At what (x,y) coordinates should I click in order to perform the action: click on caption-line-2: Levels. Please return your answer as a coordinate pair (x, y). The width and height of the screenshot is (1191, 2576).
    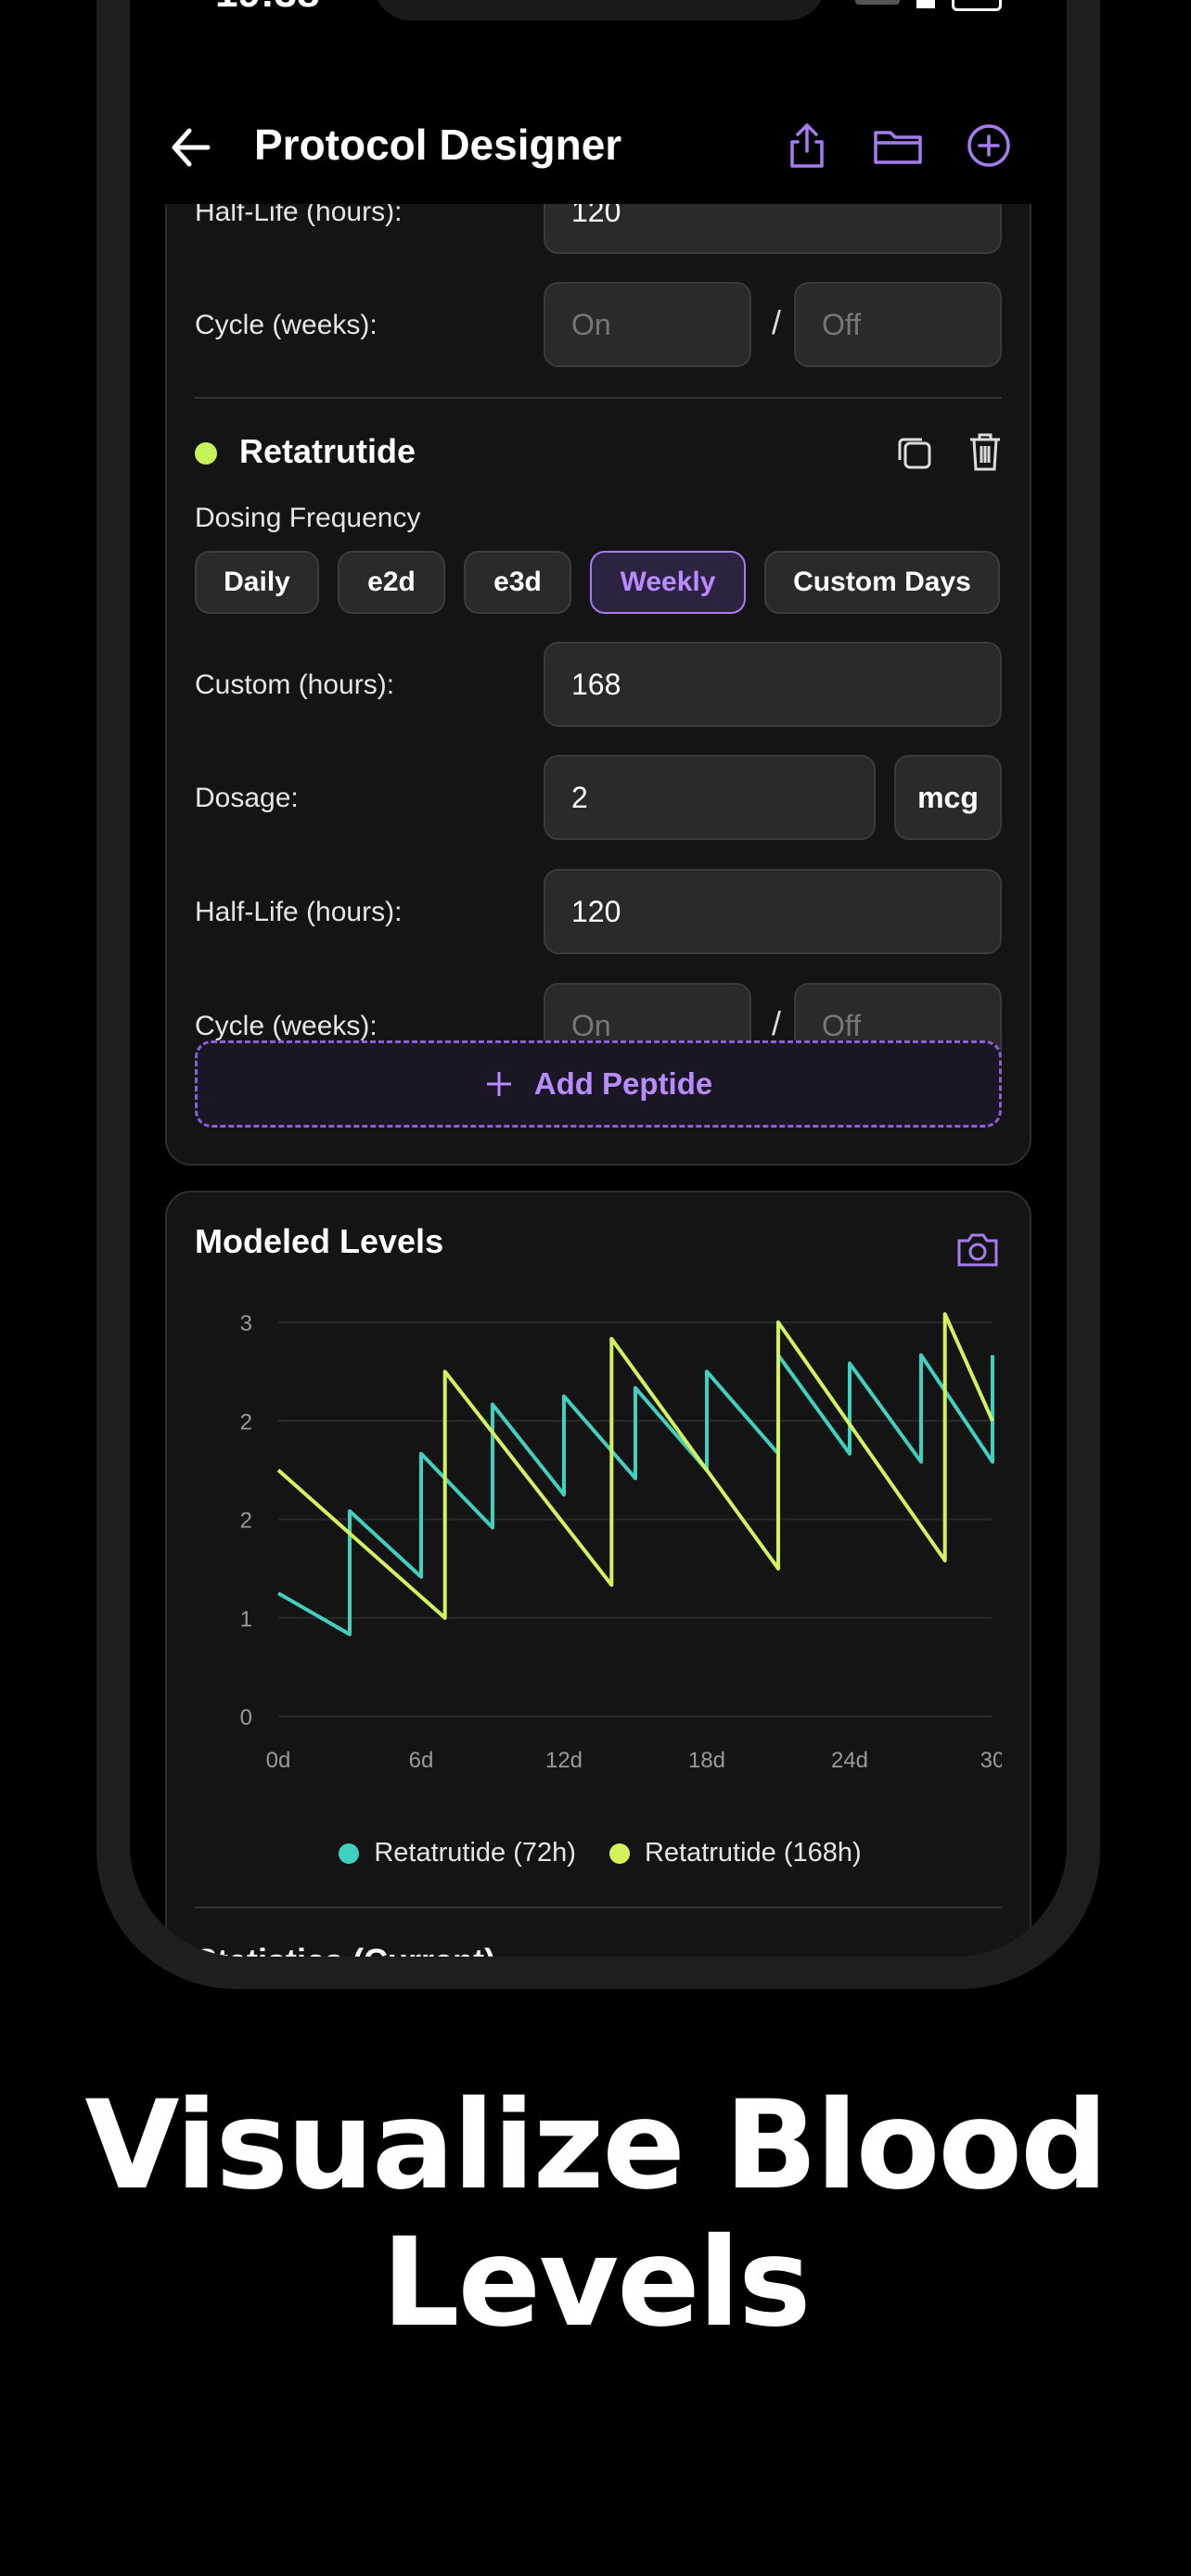
    Looking at the image, I should click on (596, 2283).